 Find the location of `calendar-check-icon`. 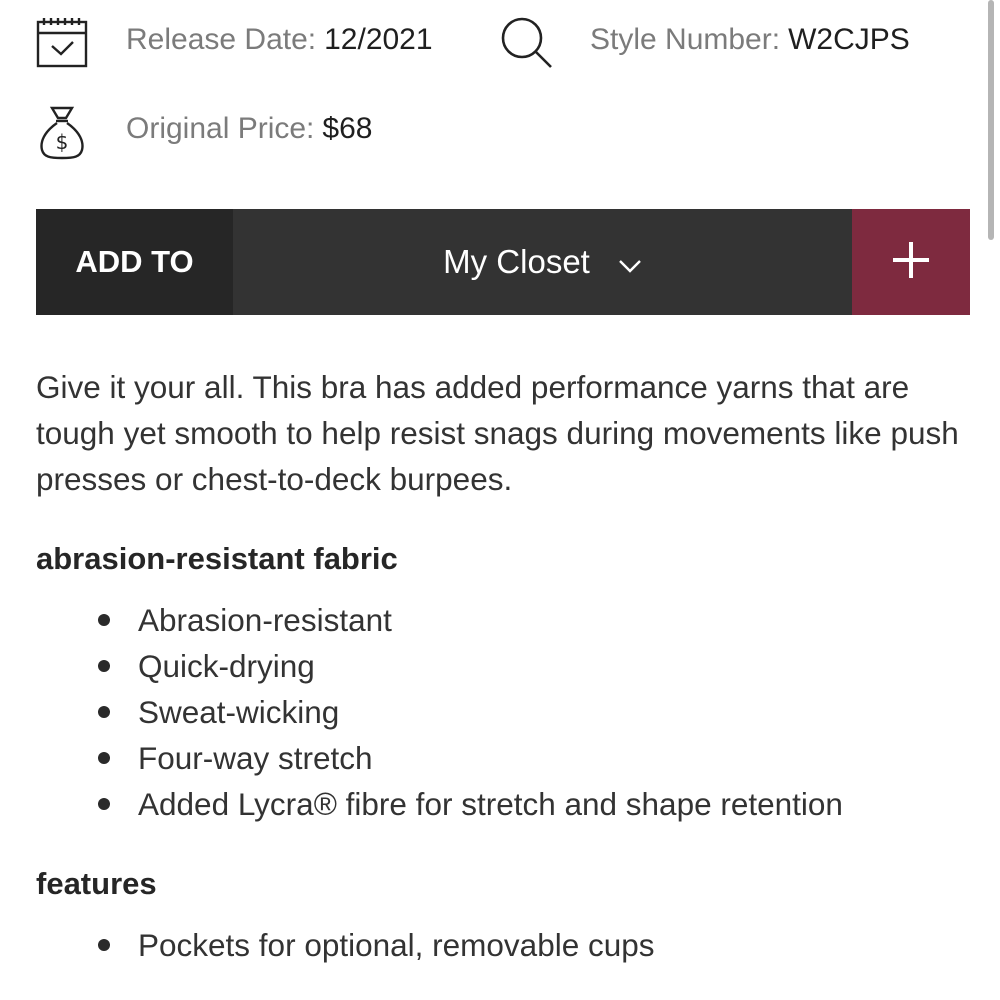

calendar-check-icon is located at coordinates (62, 42).